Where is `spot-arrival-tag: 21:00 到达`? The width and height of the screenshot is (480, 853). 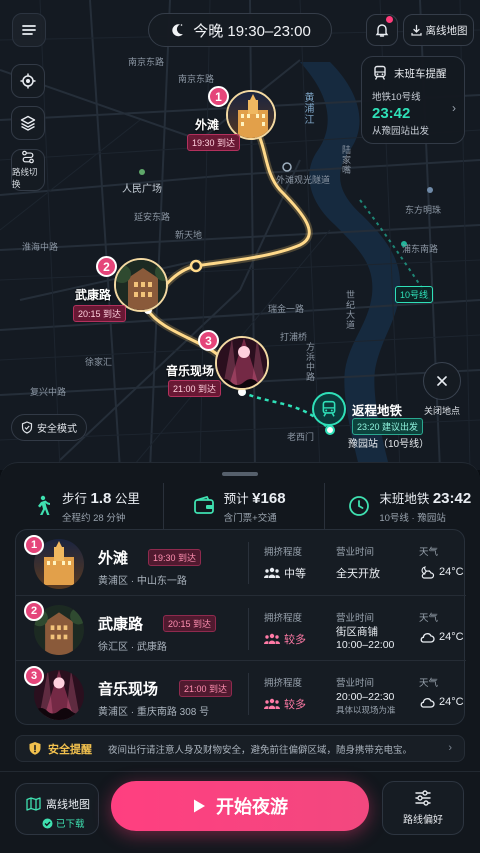
spot-arrival-tag: 21:00 到达 is located at coordinates (206, 688).